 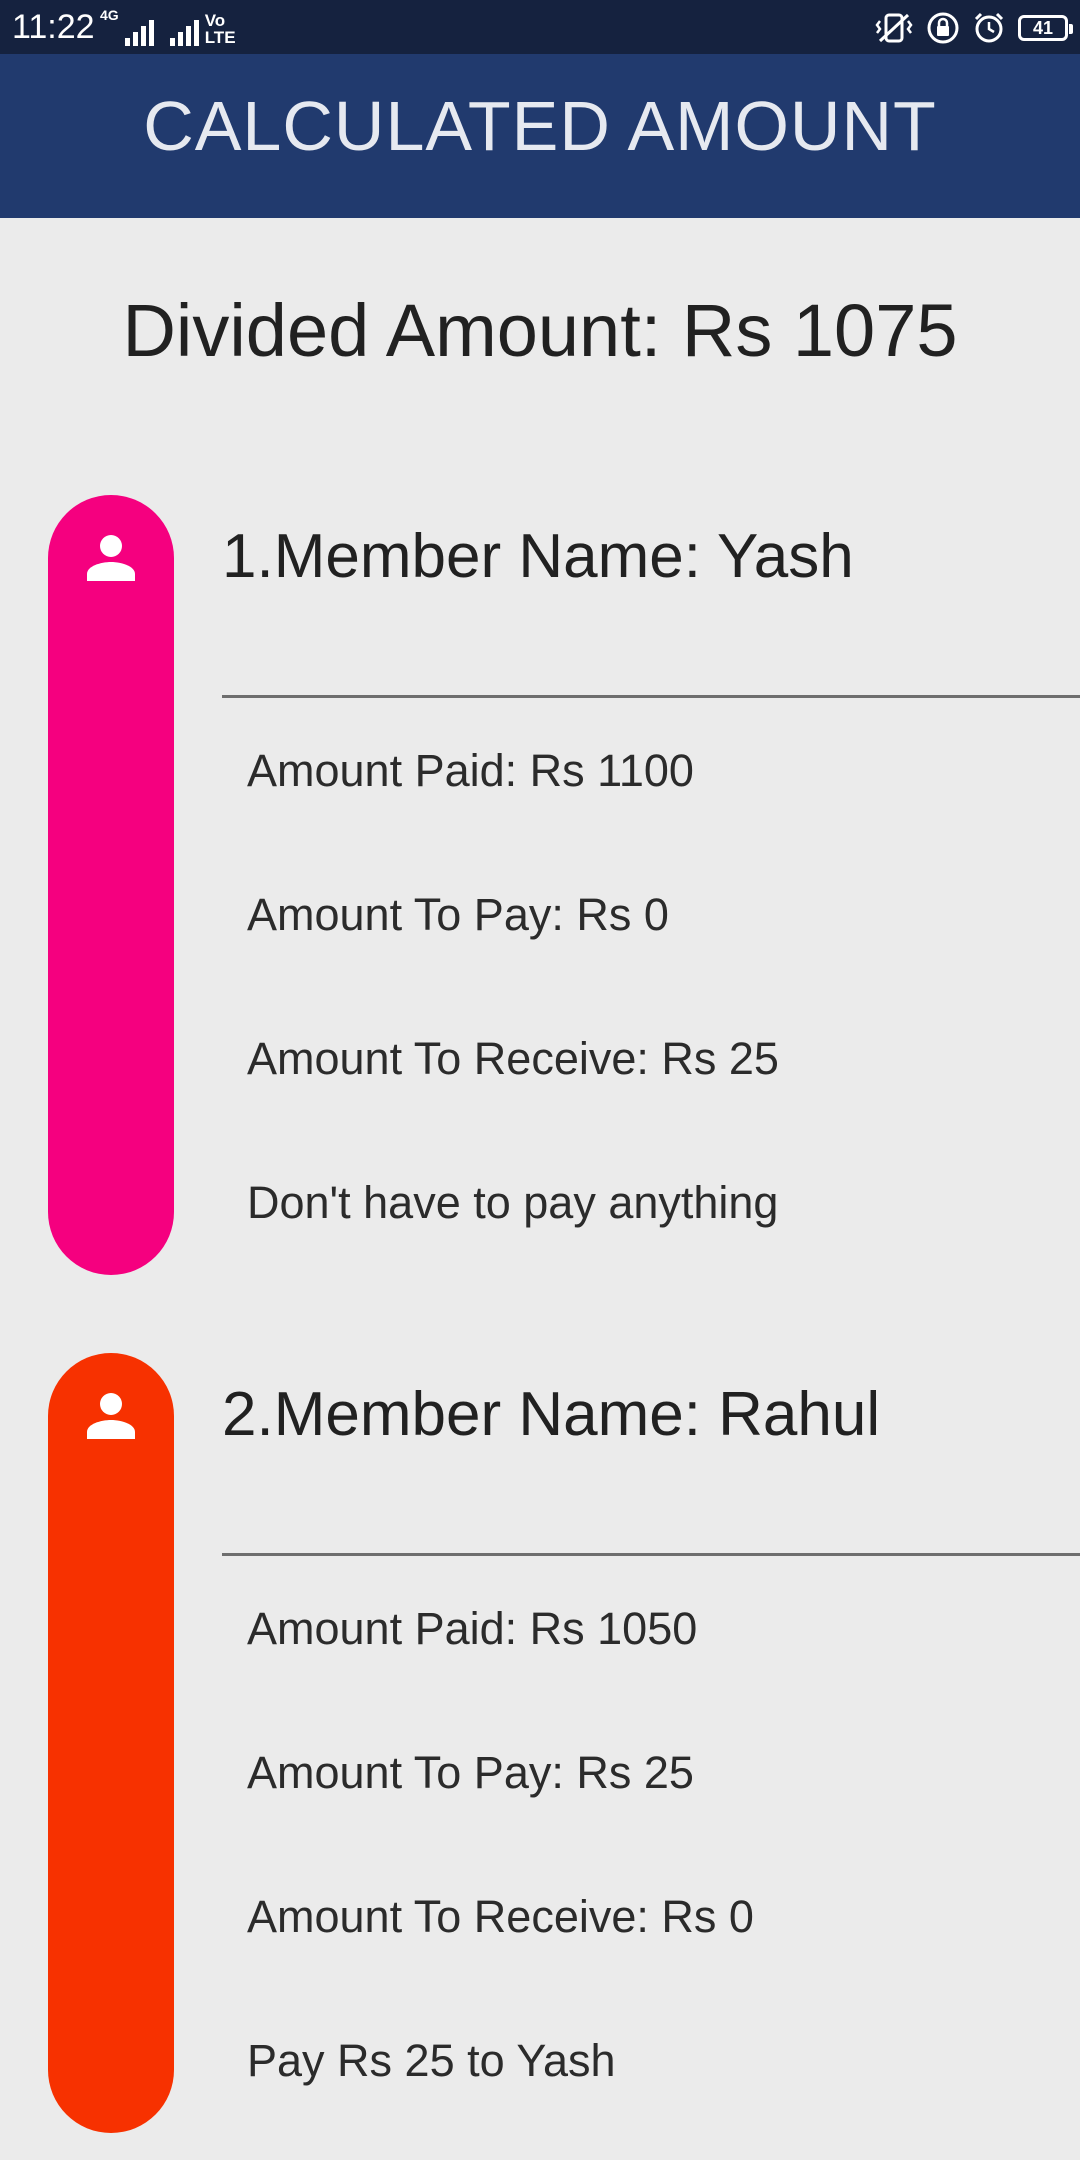 What do you see at coordinates (458, 914) in the screenshot?
I see `amount-to-pay: Amount To Pay: Rs 0` at bounding box center [458, 914].